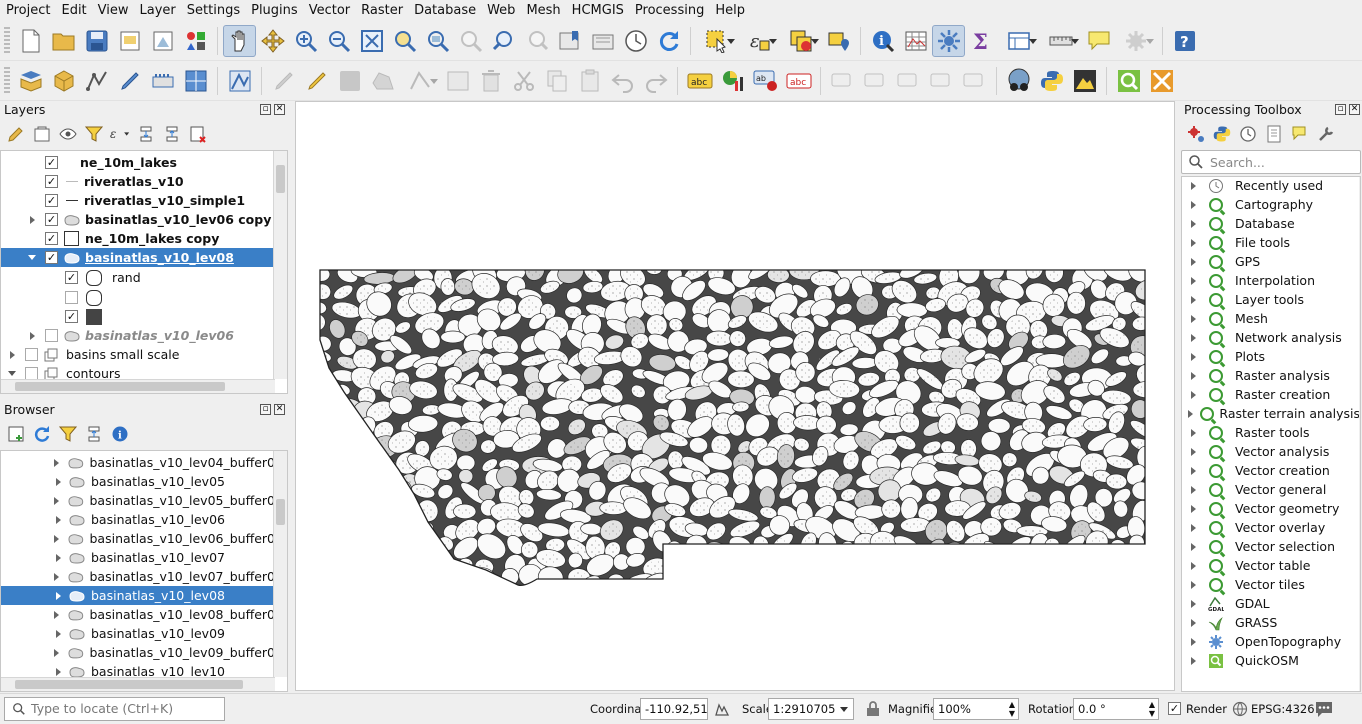  What do you see at coordinates (7, 80) in the screenshot?
I see `toolbar-grip` at bounding box center [7, 80].